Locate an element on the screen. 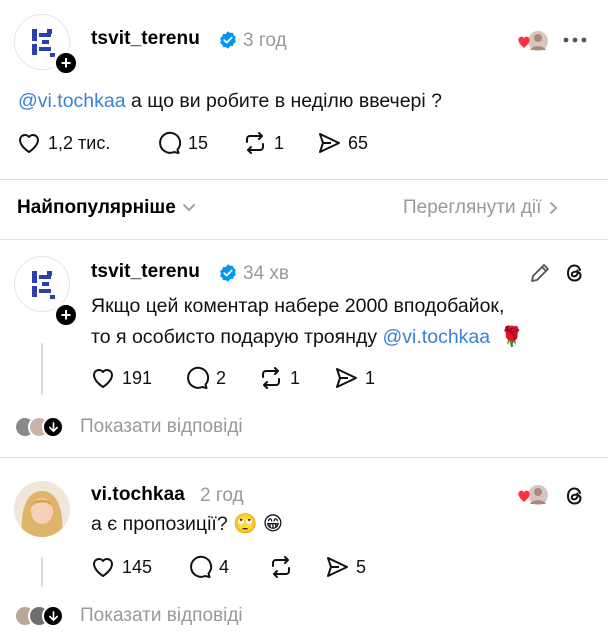  like-count: 145 is located at coordinates (137, 566).